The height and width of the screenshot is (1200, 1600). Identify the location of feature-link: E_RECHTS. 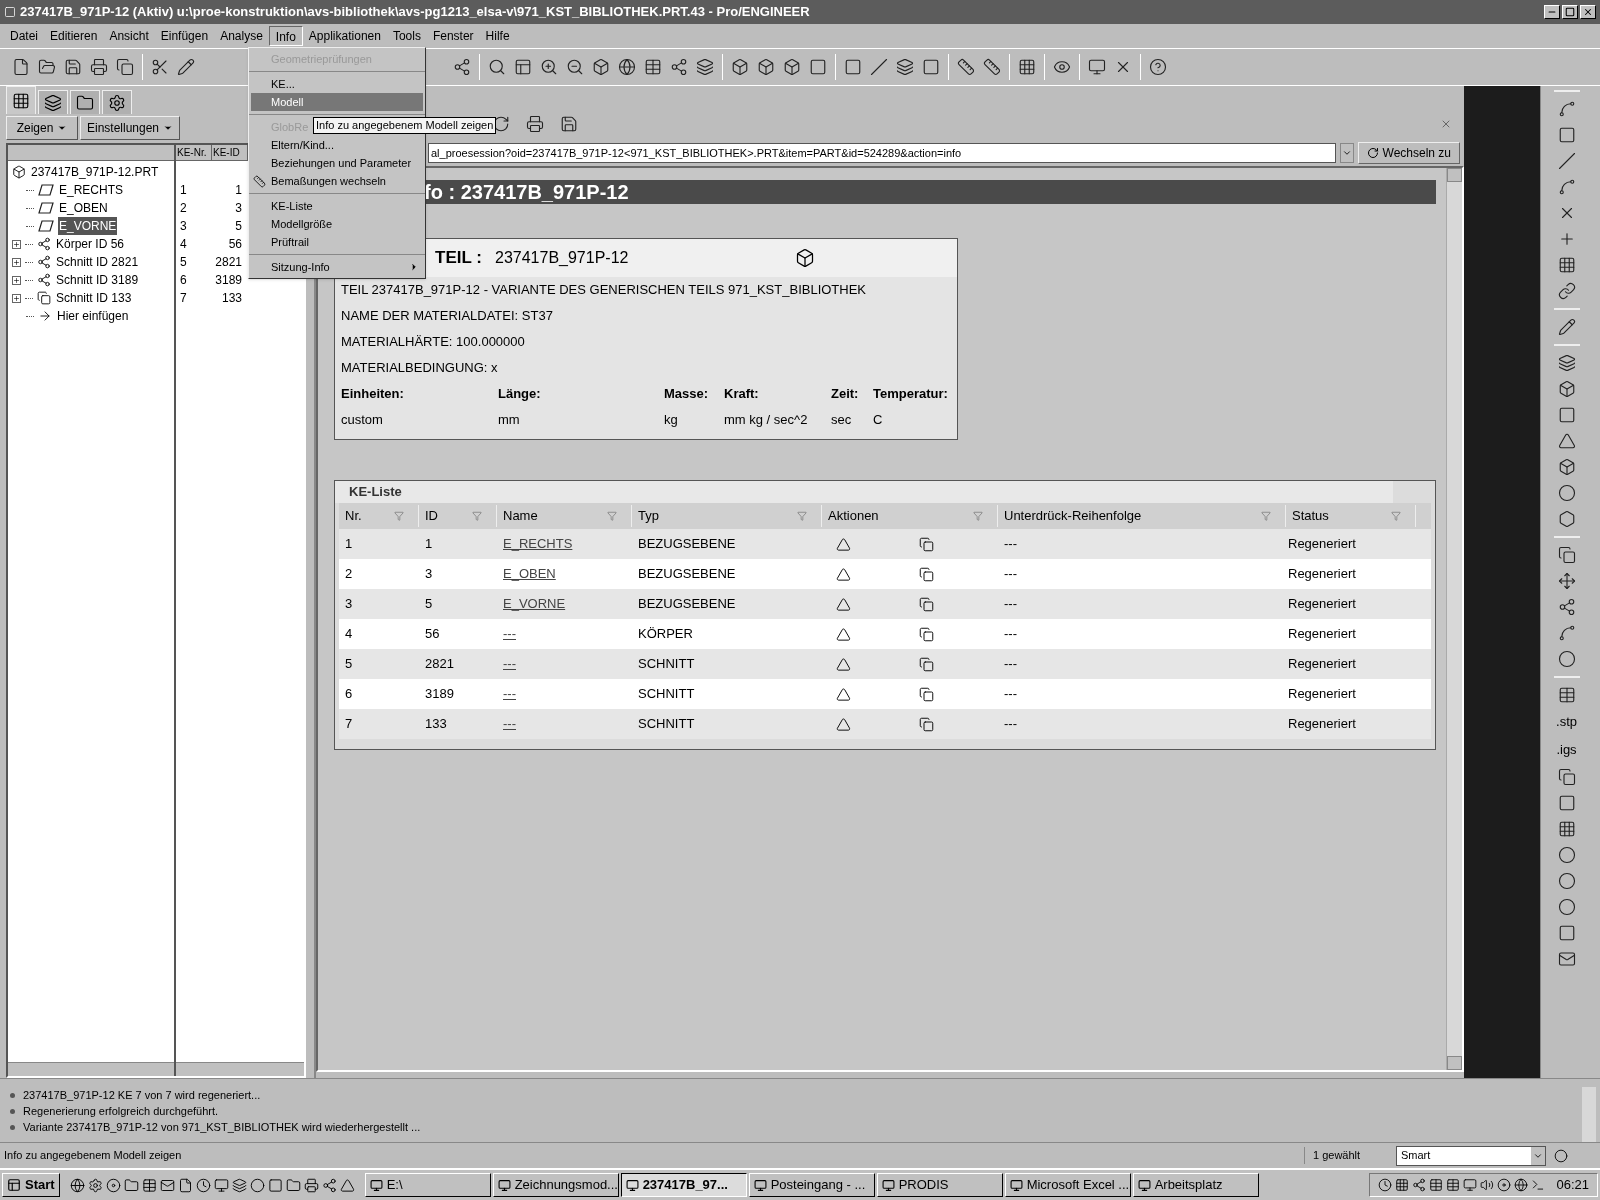
(538, 544).